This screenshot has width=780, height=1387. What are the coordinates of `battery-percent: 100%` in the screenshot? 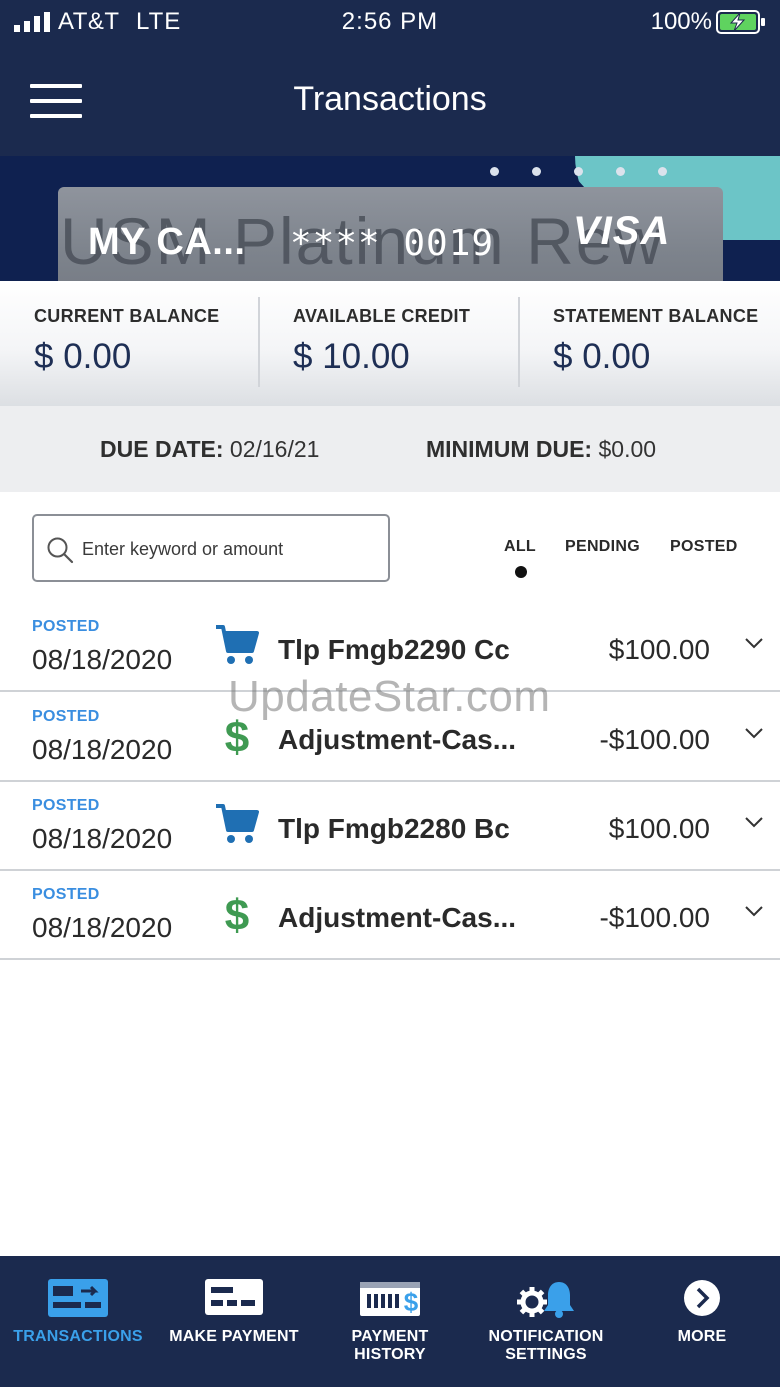 It's located at (681, 21).